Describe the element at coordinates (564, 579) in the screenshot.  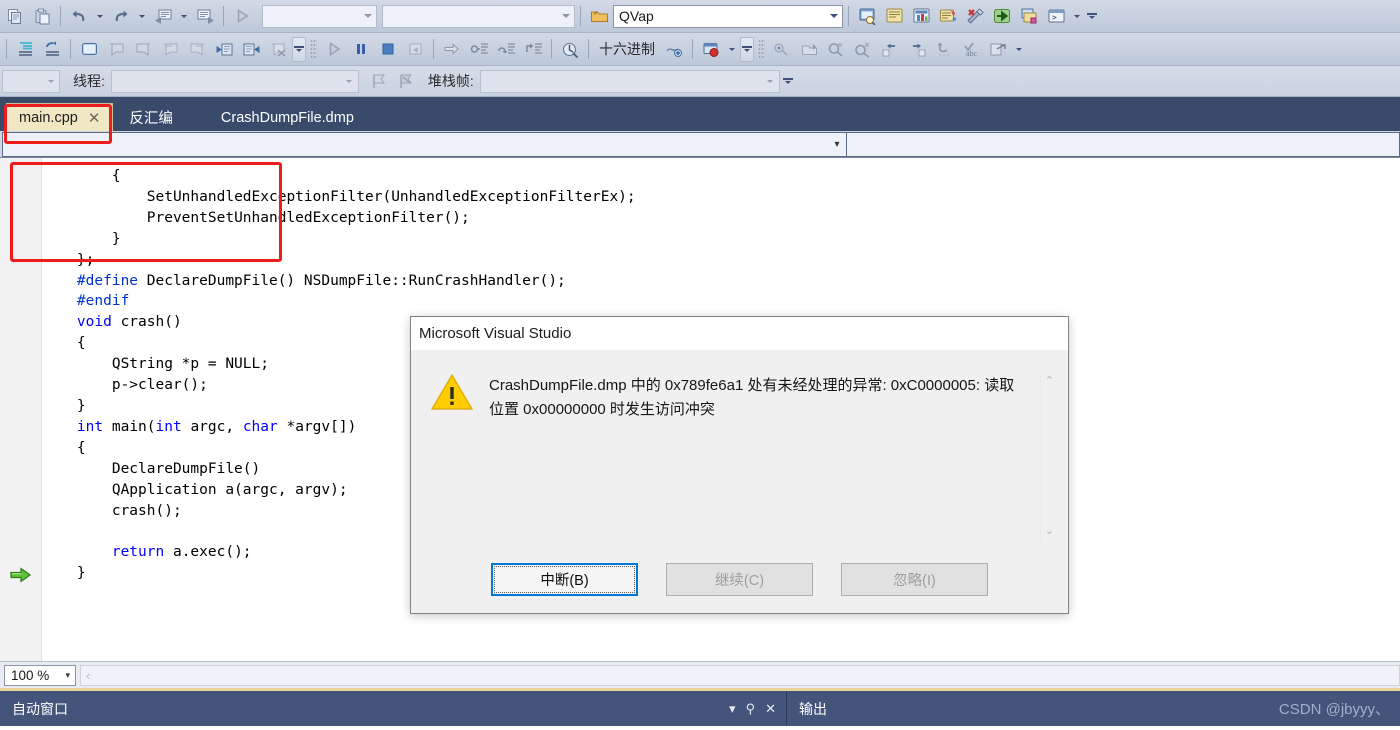
I see `break-button: 中断(B)` at that location.